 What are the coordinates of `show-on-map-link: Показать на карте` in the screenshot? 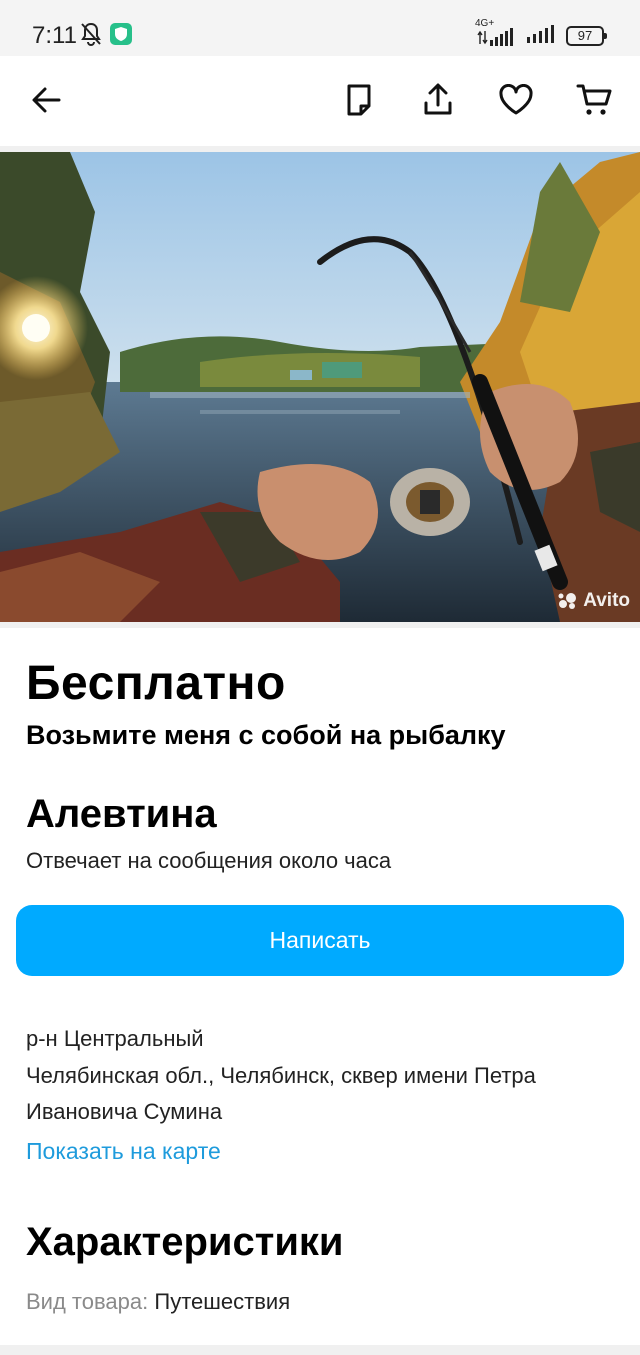 It's located at (123, 1151).